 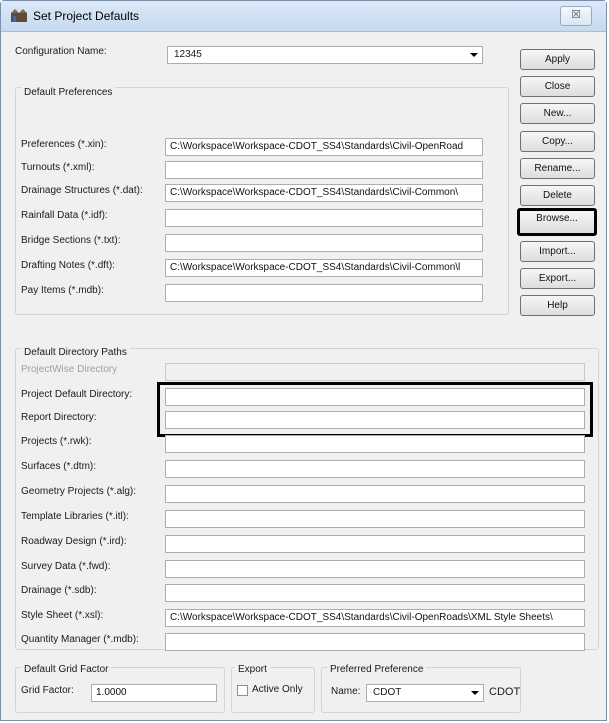 I want to click on close-button: Close, so click(x=557, y=86).